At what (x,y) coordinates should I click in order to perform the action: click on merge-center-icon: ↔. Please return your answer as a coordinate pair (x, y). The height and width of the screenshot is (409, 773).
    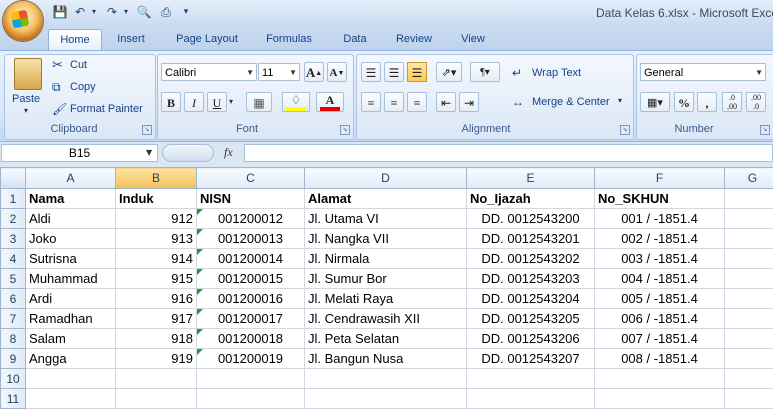
    Looking at the image, I should click on (518, 102).